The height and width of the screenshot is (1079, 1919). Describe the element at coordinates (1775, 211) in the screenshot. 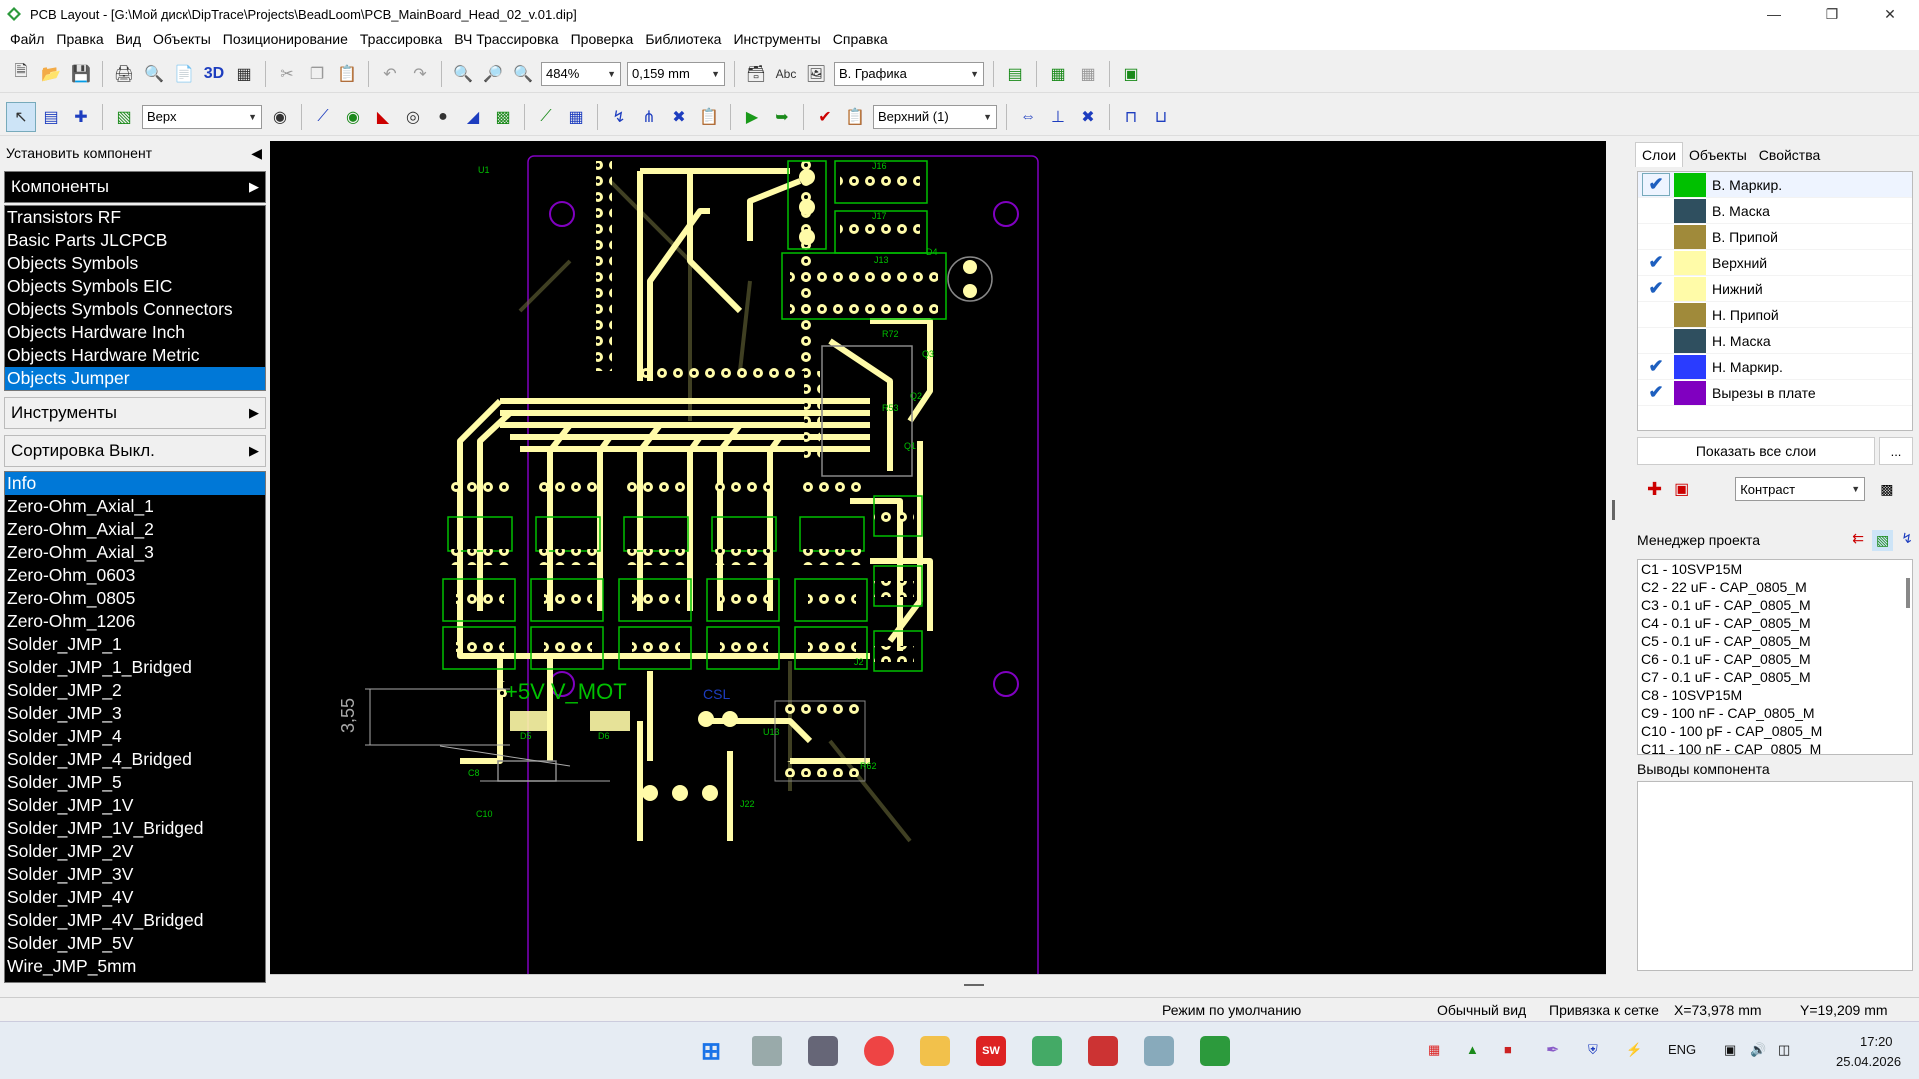

I see `layer-row: В. Маска` at that location.